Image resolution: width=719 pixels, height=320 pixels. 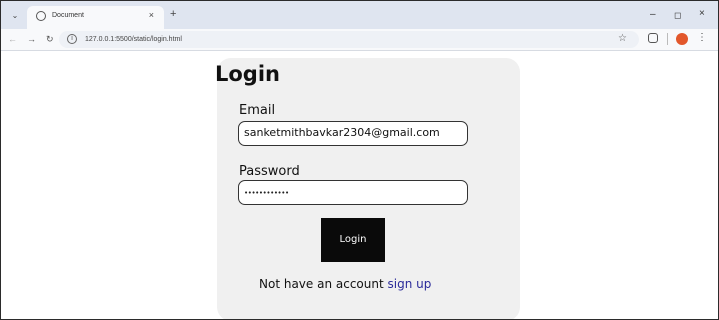 I want to click on close-window-button: ×, so click(x=702, y=14).